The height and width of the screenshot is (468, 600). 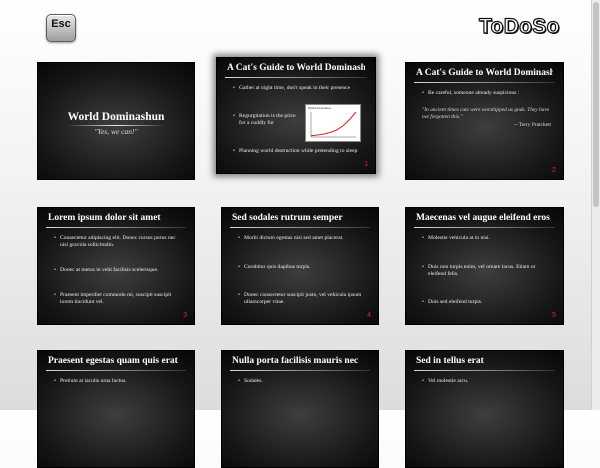 What do you see at coordinates (185, 315) in the screenshot?
I see `slide-number: 3` at bounding box center [185, 315].